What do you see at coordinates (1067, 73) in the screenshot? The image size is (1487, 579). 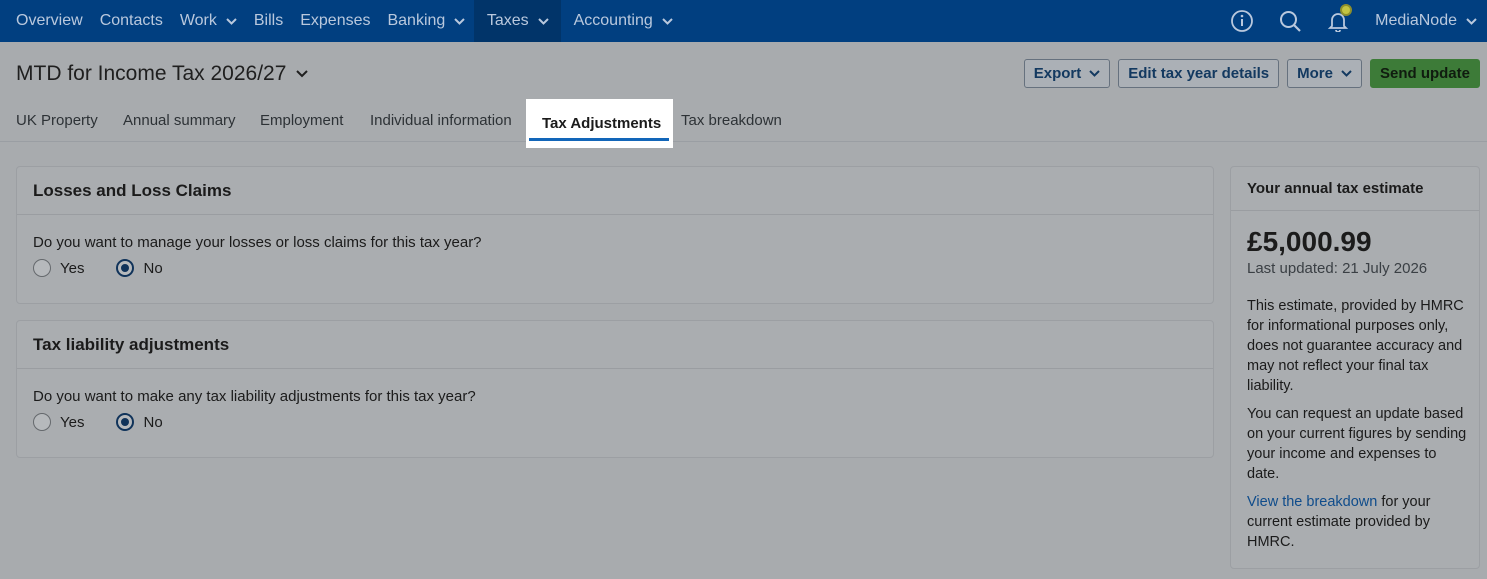 I see `export-button: Export` at bounding box center [1067, 73].